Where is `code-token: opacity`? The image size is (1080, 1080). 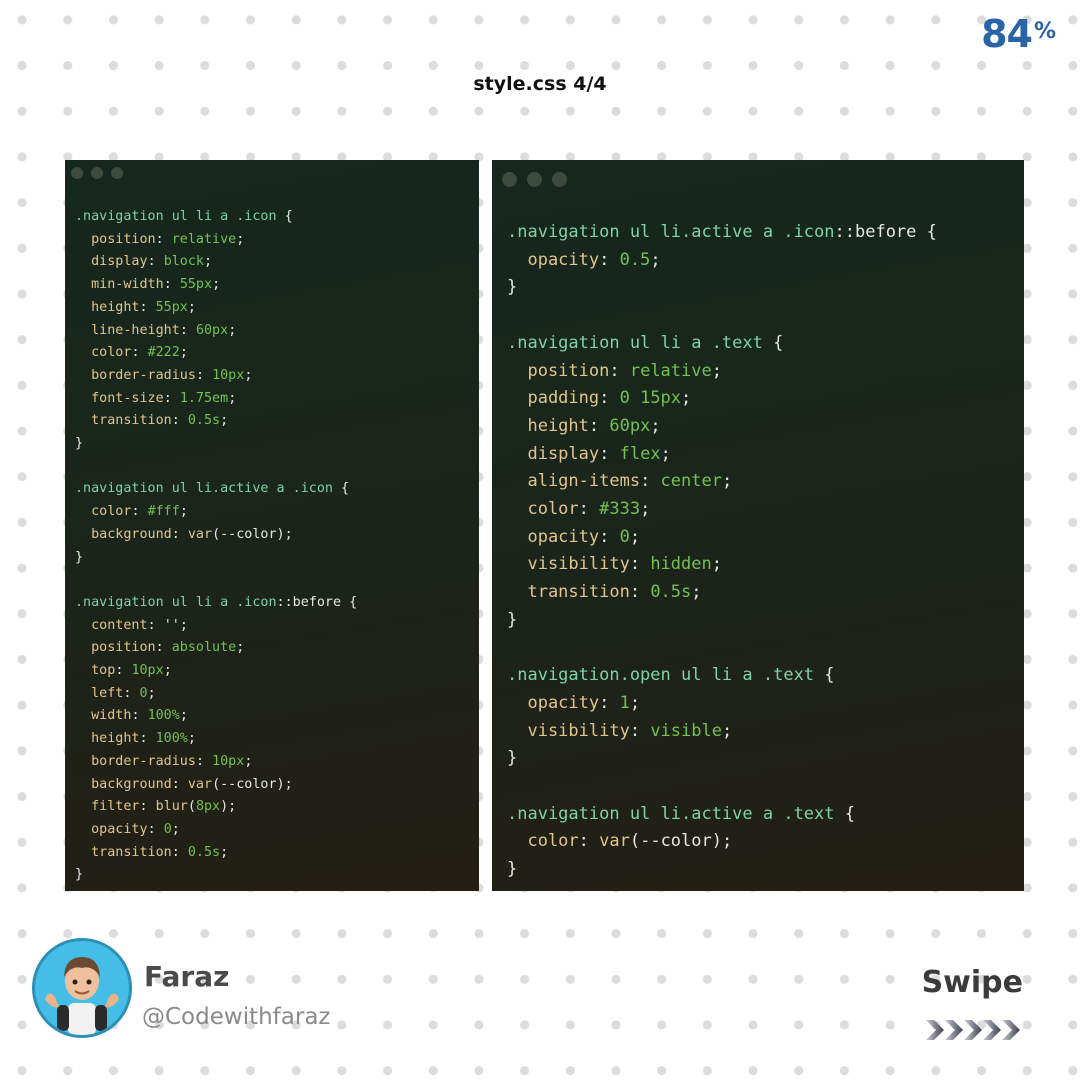 code-token: opacity is located at coordinates (111, 829).